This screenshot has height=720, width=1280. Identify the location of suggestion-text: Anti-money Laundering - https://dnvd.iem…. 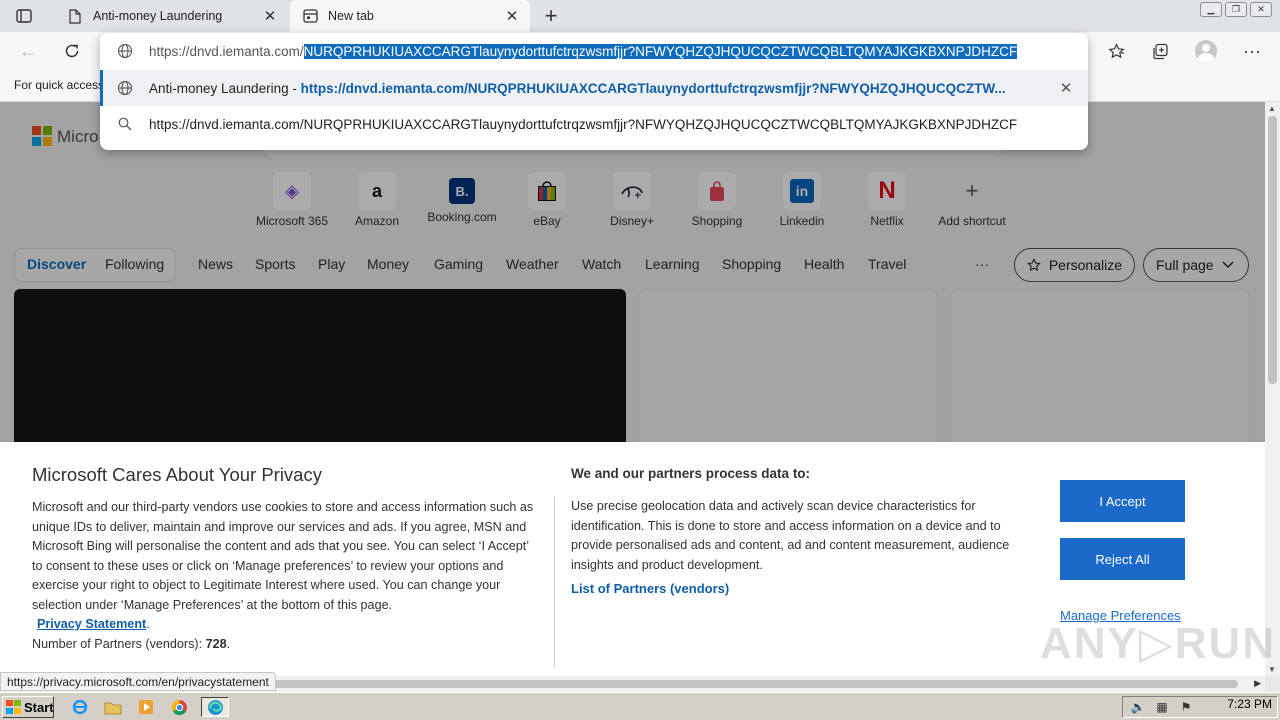
(577, 88).